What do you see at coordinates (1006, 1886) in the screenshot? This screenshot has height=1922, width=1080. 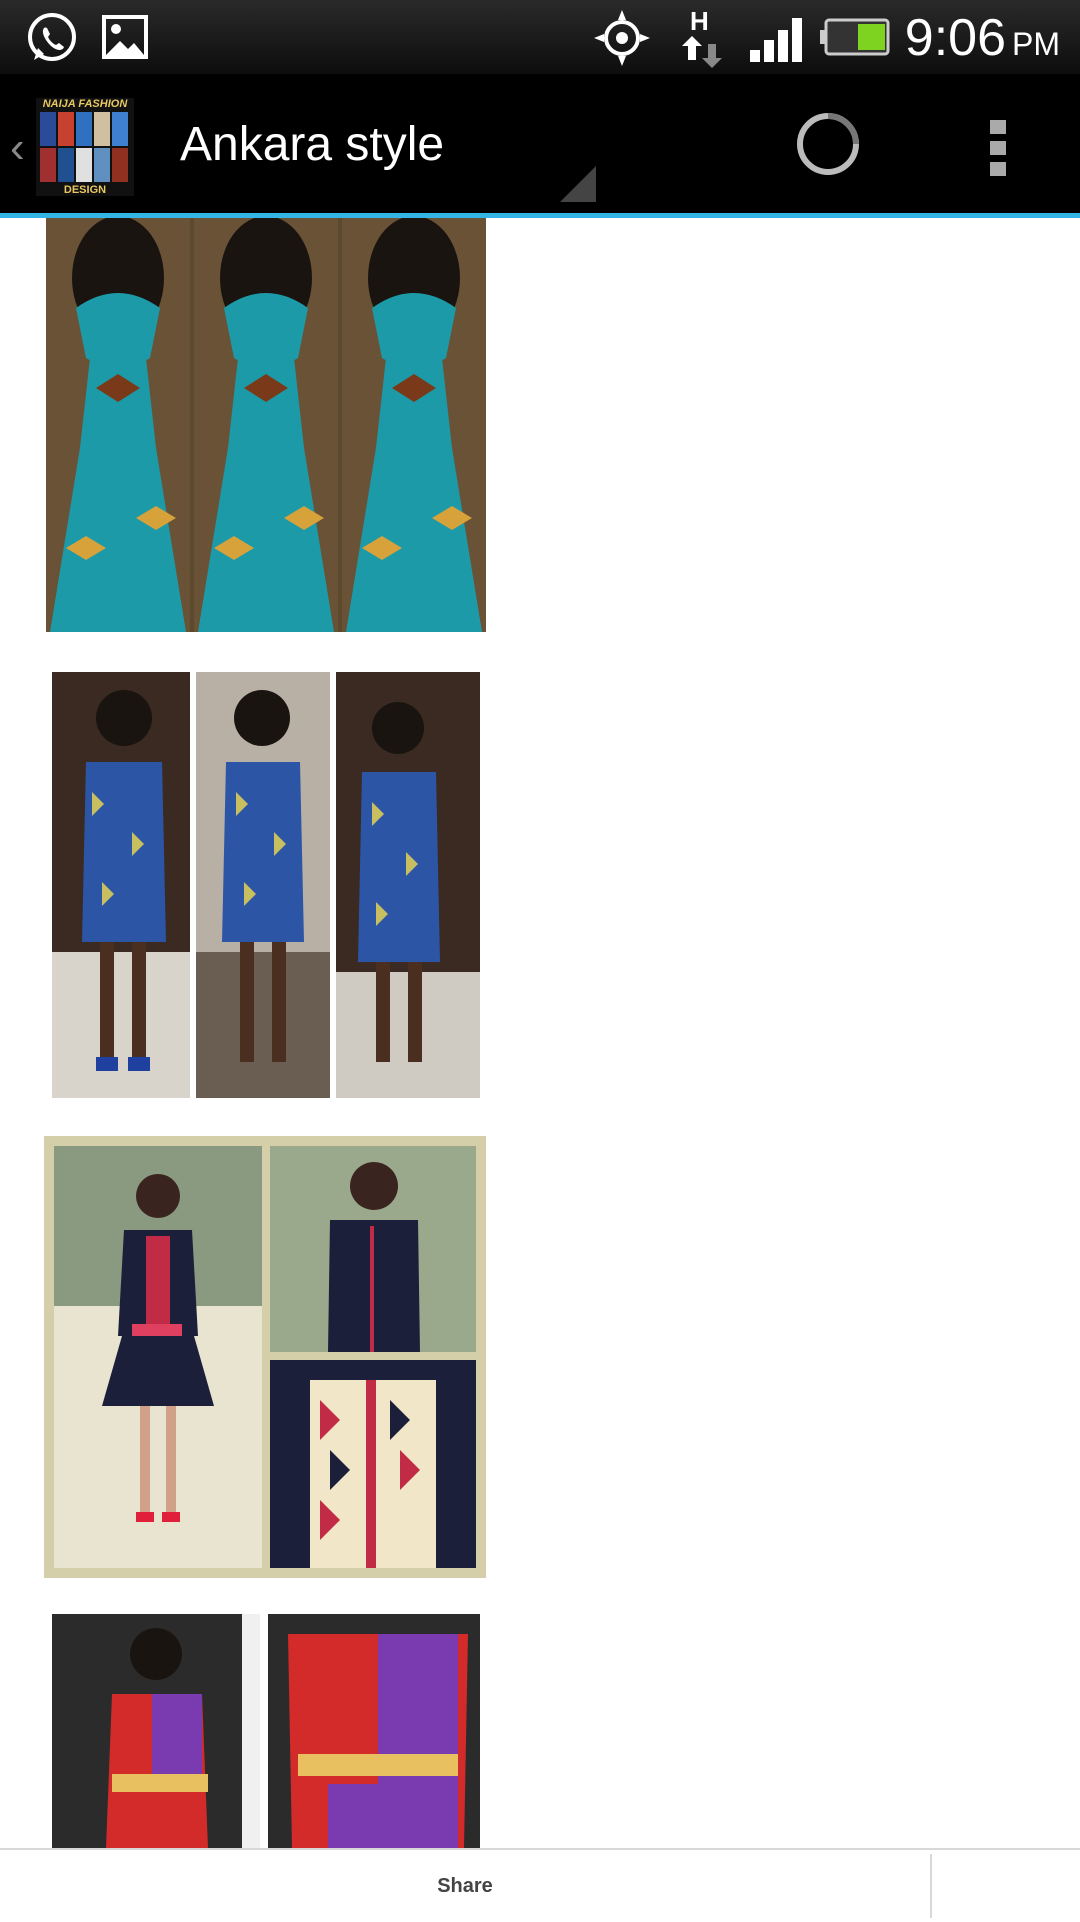 I see `bottom-bar-secondary-slot` at bounding box center [1006, 1886].